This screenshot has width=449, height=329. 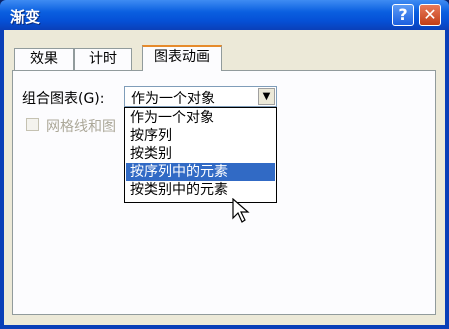 What do you see at coordinates (151, 136) in the screenshot?
I see `option-label: 按序列` at bounding box center [151, 136].